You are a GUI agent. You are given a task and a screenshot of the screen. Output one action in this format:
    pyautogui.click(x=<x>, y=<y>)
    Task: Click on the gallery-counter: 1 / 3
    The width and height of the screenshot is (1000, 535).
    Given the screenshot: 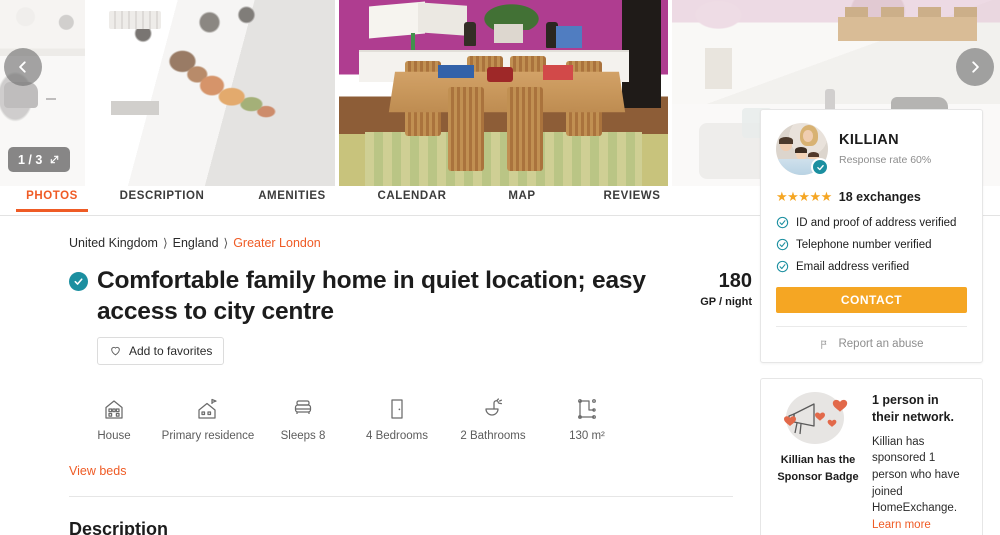 What is the action you would take?
    pyautogui.click(x=39, y=159)
    